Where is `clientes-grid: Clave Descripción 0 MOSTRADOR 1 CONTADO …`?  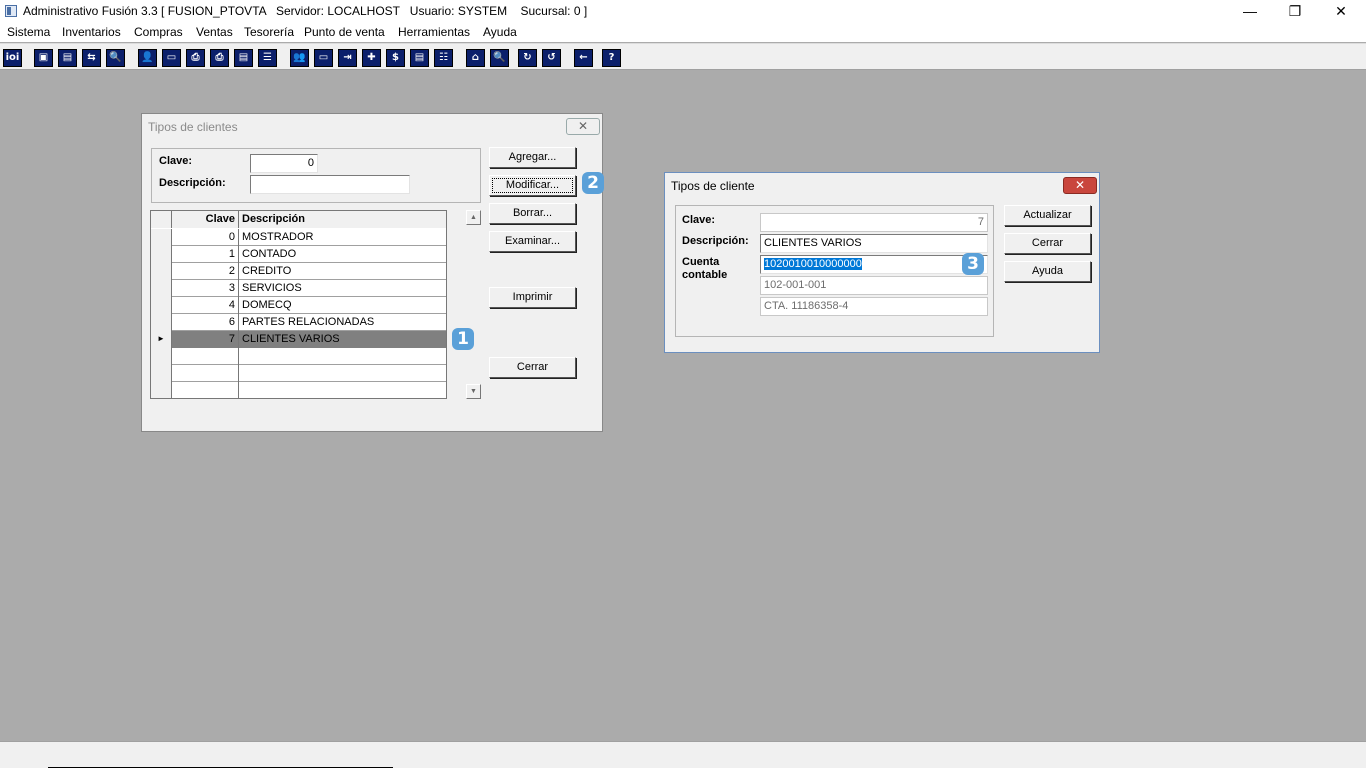 clientes-grid: Clave Descripción 0 MOSTRADOR 1 CONTADO … is located at coordinates (298, 304).